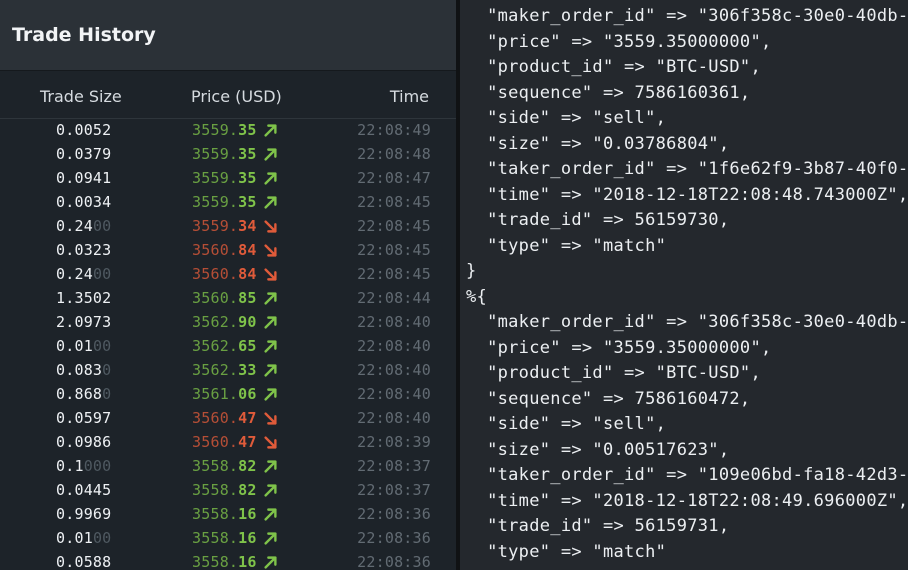 This screenshot has height=570, width=908. What do you see at coordinates (81, 96) in the screenshot?
I see `column-header-trade-size: Trade Size` at bounding box center [81, 96].